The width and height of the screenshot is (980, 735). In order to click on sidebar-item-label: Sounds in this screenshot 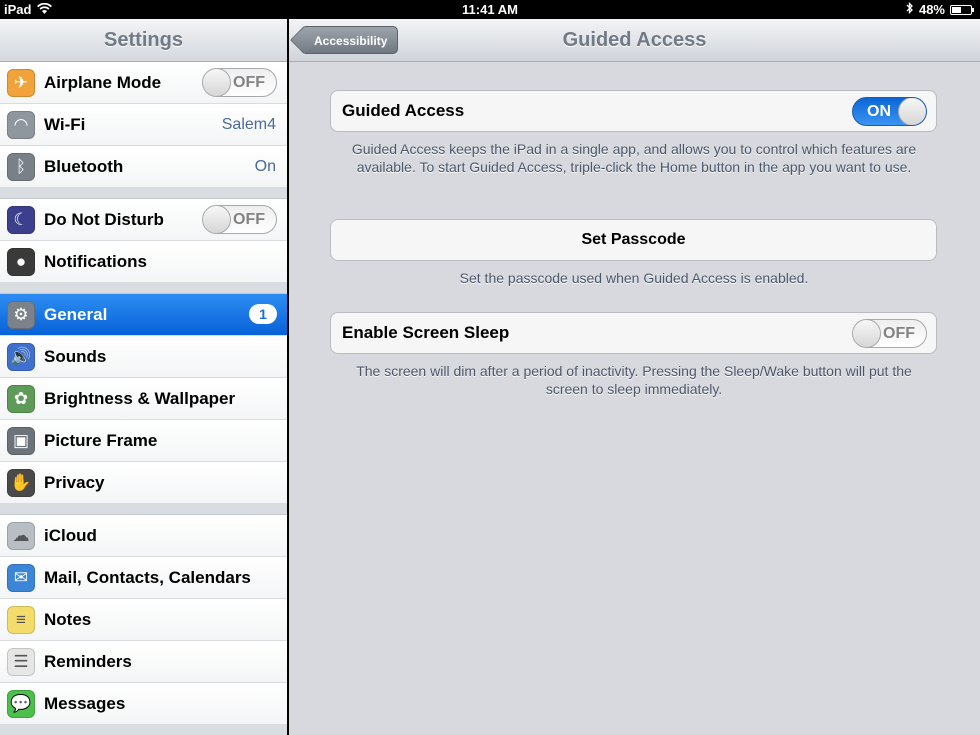, I will do `click(75, 356)`.